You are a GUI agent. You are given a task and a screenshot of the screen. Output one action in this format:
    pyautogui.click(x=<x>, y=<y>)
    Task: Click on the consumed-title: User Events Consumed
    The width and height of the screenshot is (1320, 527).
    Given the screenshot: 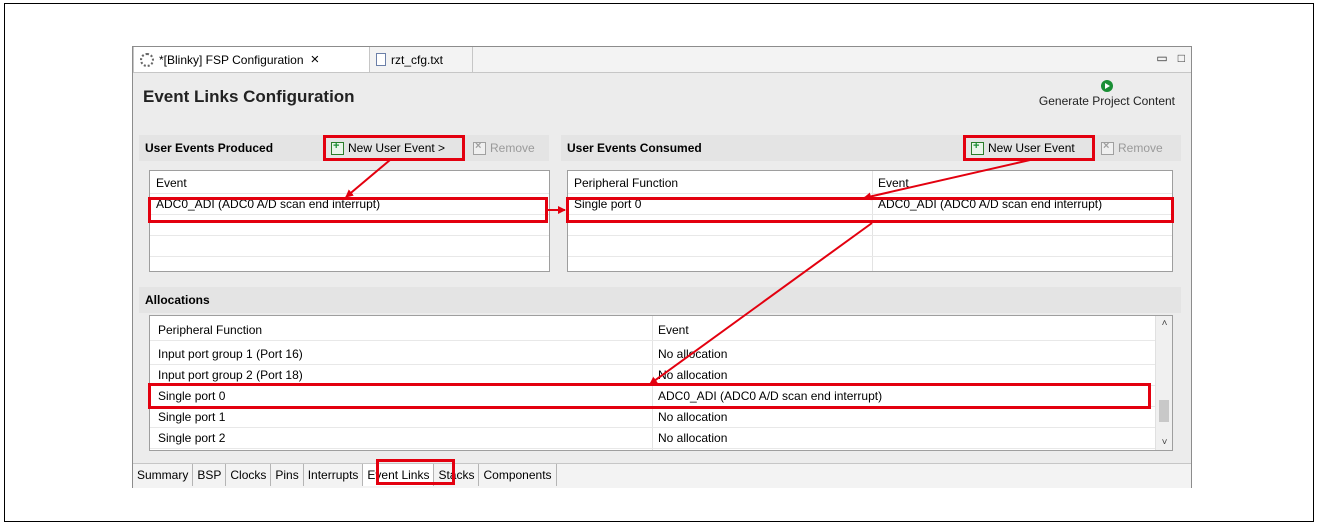 What is the action you would take?
    pyautogui.click(x=634, y=148)
    